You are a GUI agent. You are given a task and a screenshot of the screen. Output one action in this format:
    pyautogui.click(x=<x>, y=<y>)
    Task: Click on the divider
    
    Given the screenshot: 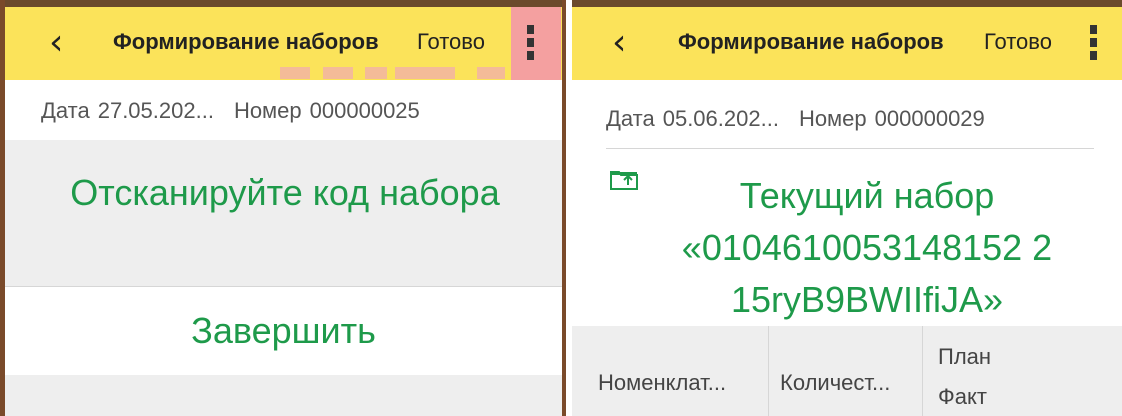 What is the action you would take?
    pyautogui.click(x=850, y=148)
    